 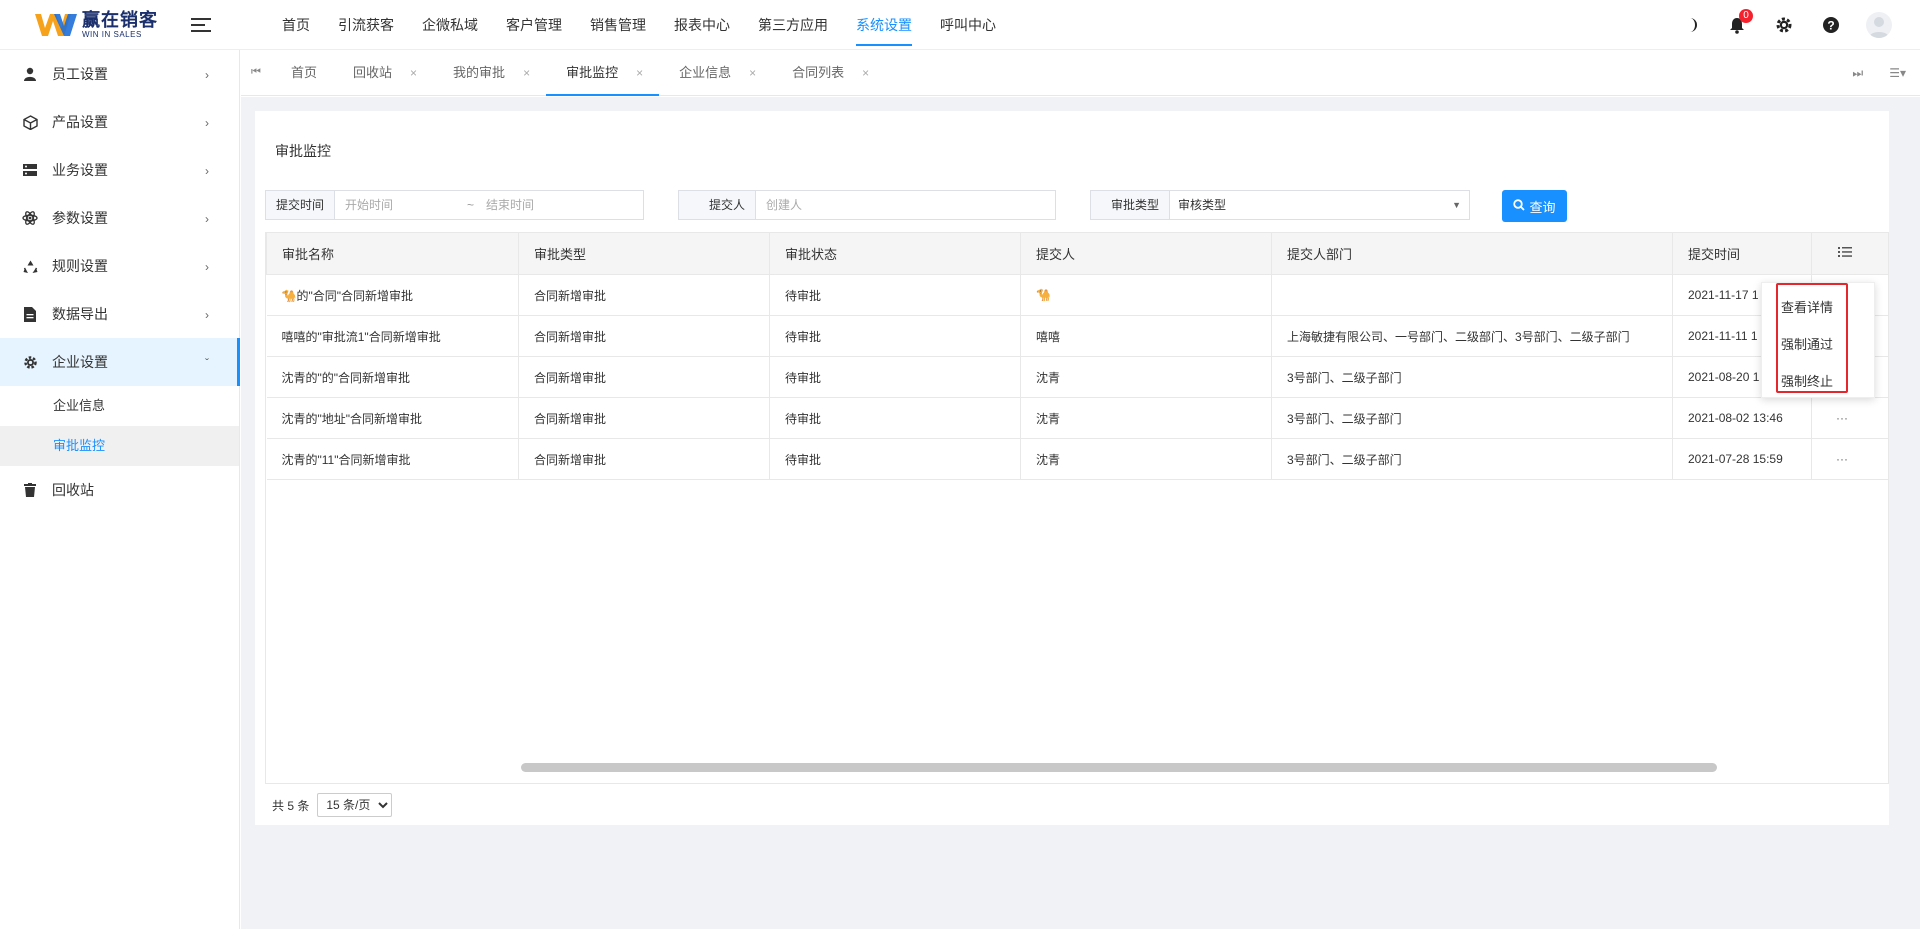 I want to click on sidebar-item-staff: 员工设置 ›, so click(x=119, y=74).